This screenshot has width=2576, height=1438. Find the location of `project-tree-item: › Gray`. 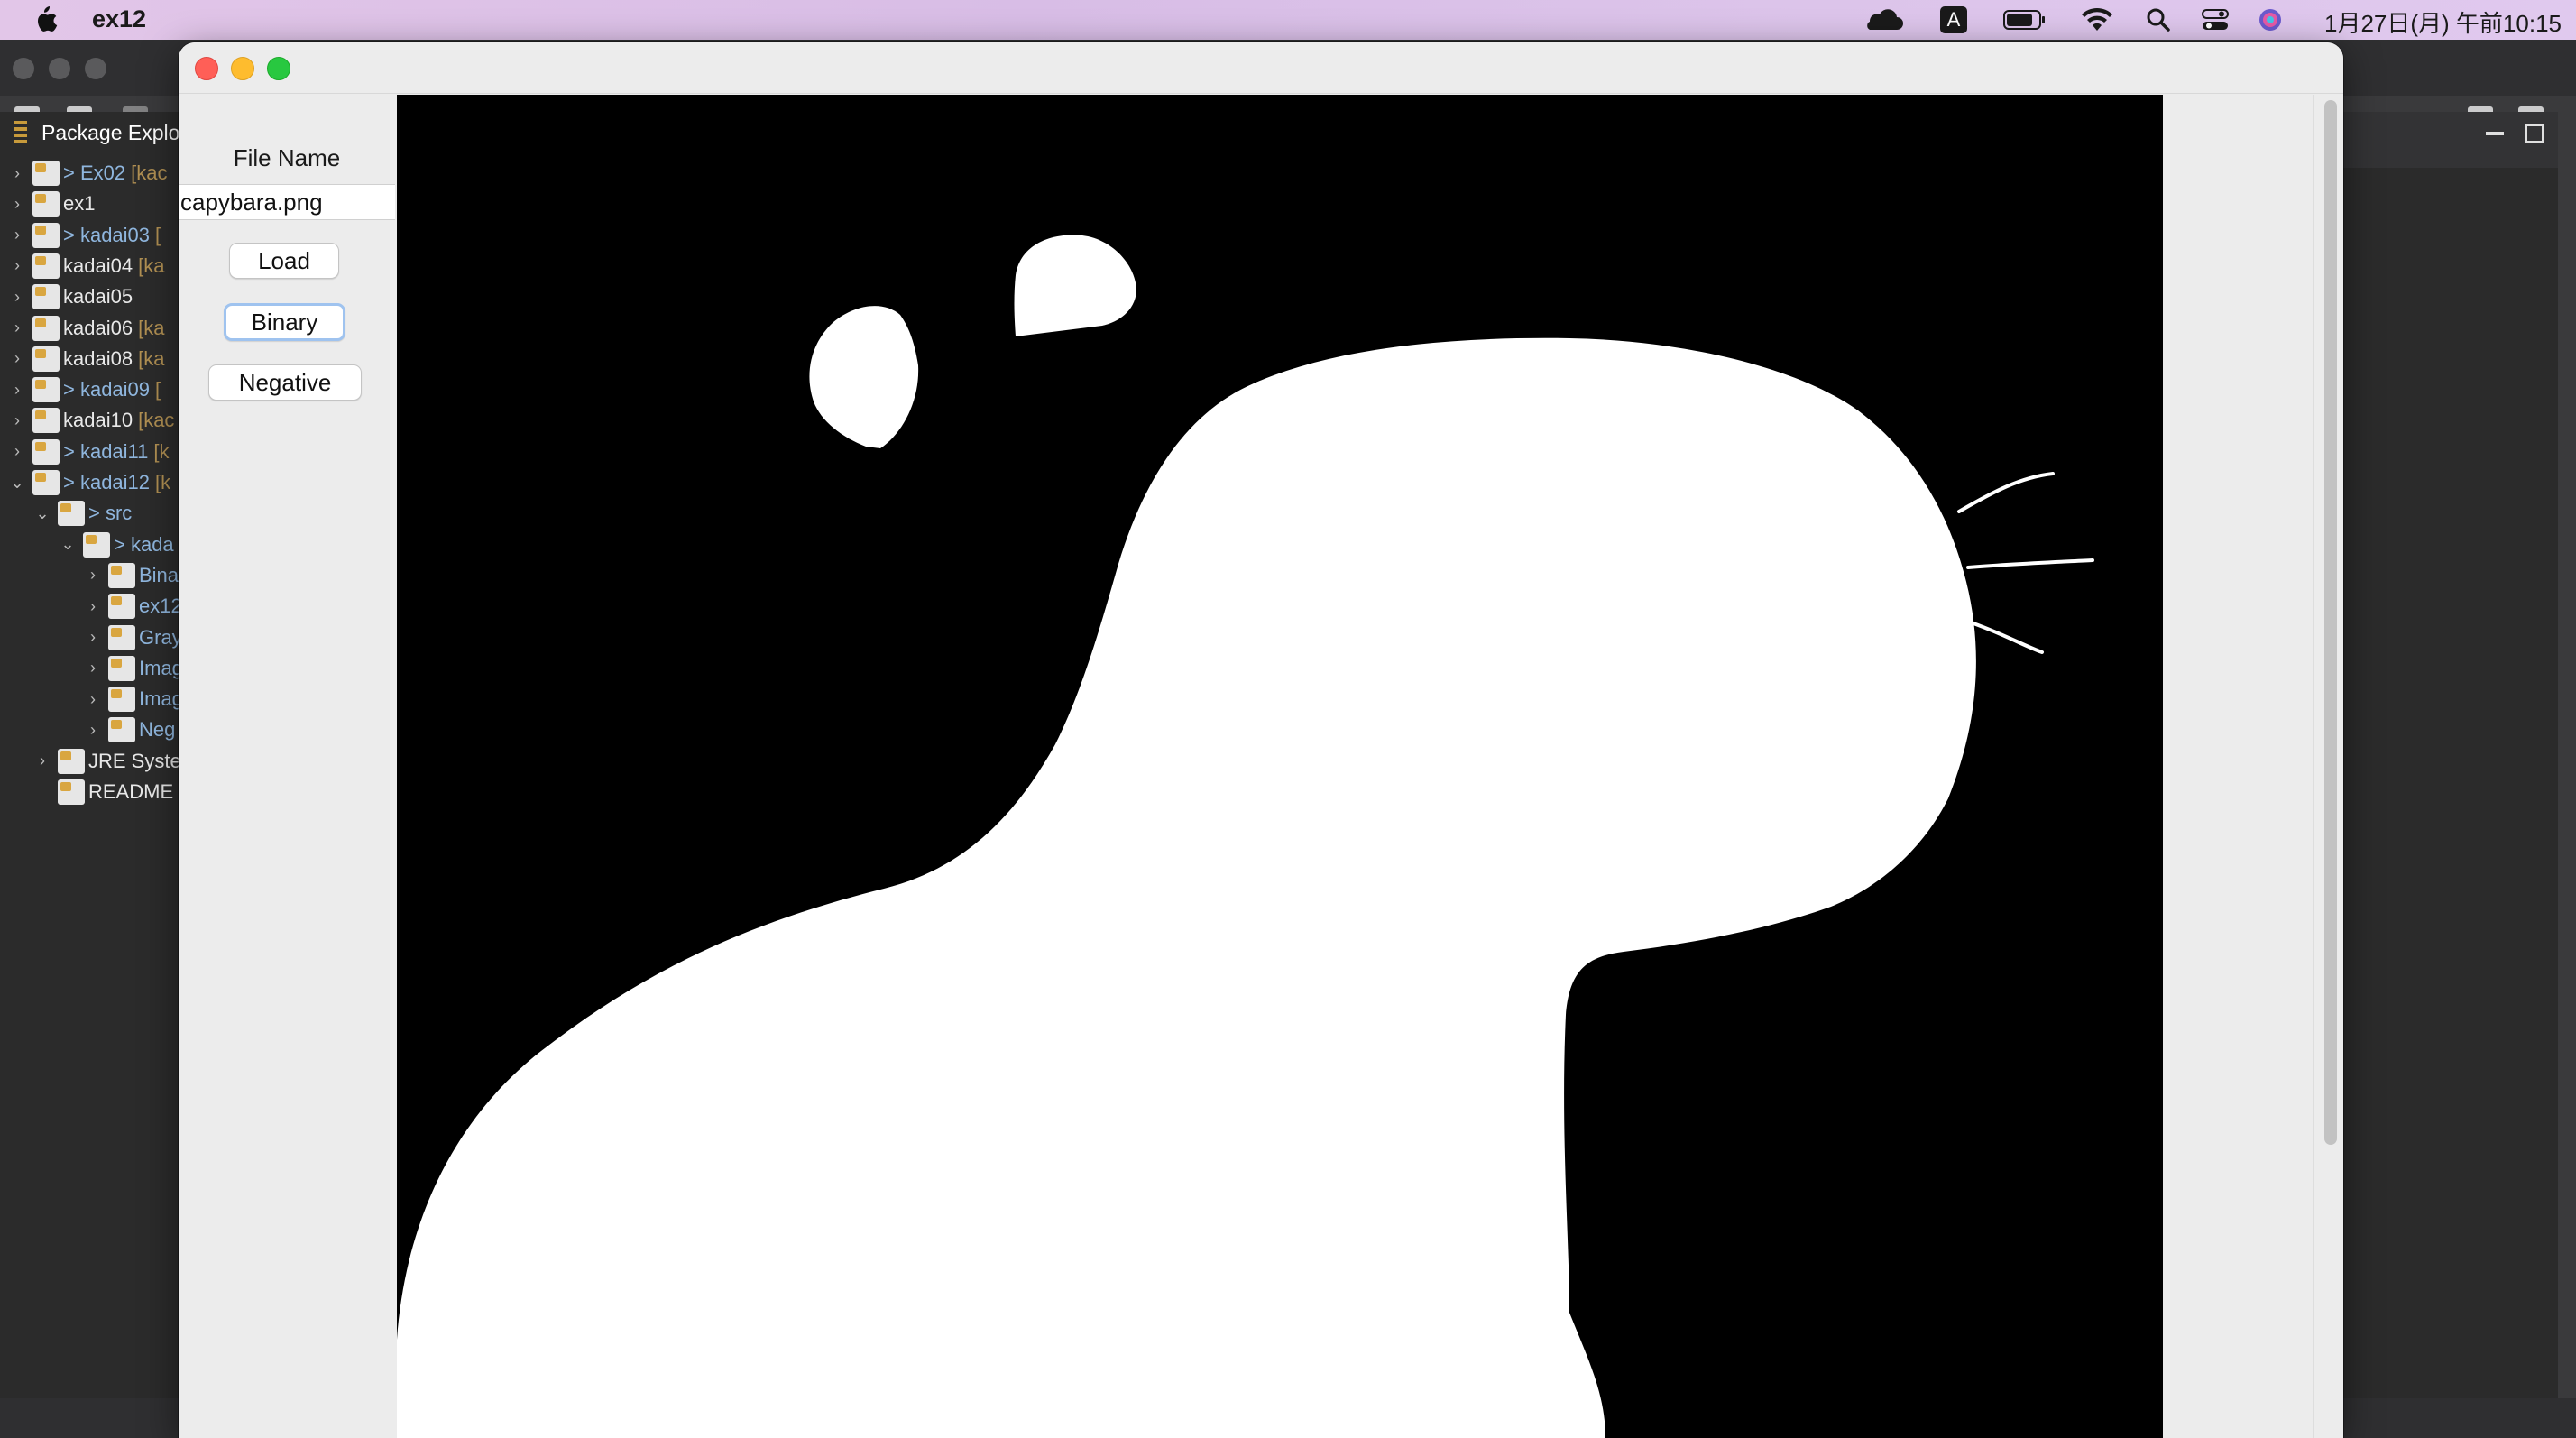

project-tree-item: › Gray is located at coordinates (131, 637).